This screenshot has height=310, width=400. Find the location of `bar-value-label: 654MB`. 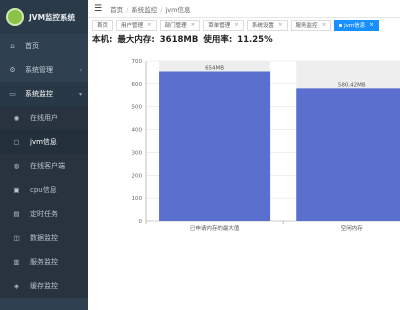

bar-value-label: 654MB is located at coordinates (214, 69).